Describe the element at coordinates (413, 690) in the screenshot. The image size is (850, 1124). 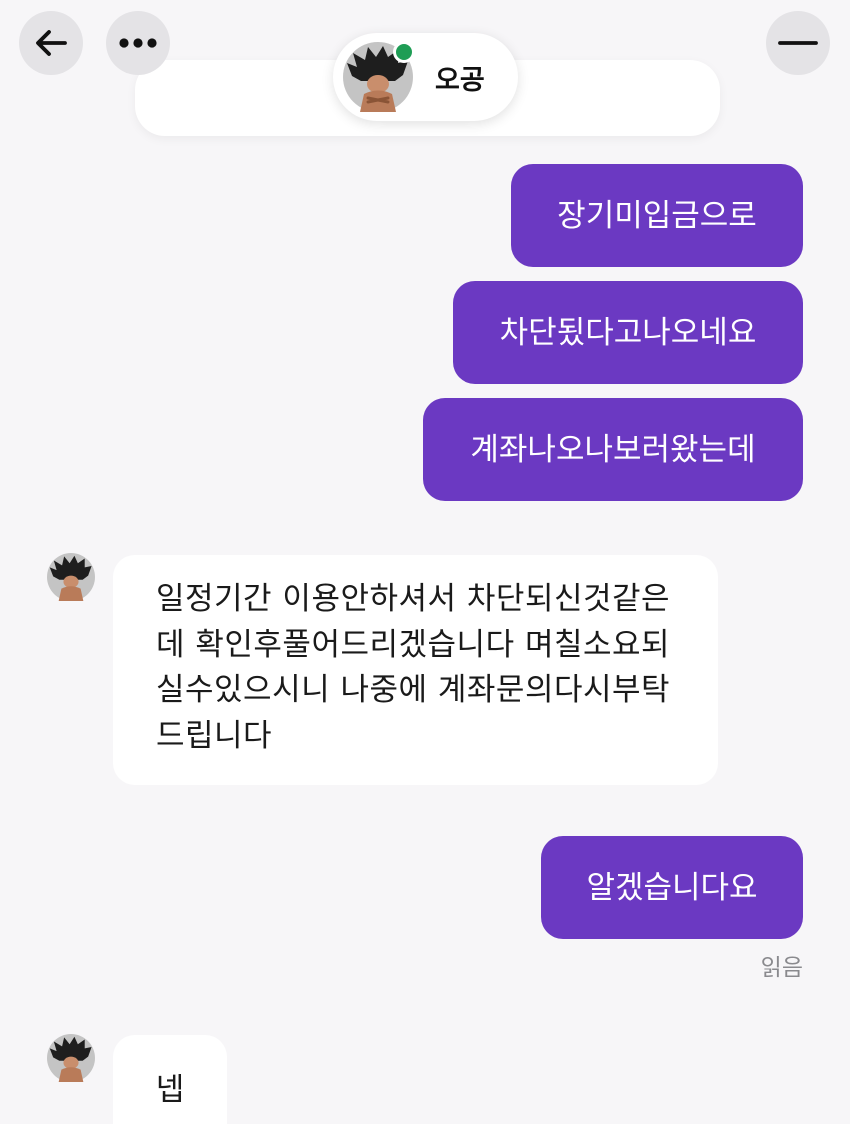
I see `message-line: 실수있으시니 나중에 계좌문의다시부탁` at that location.